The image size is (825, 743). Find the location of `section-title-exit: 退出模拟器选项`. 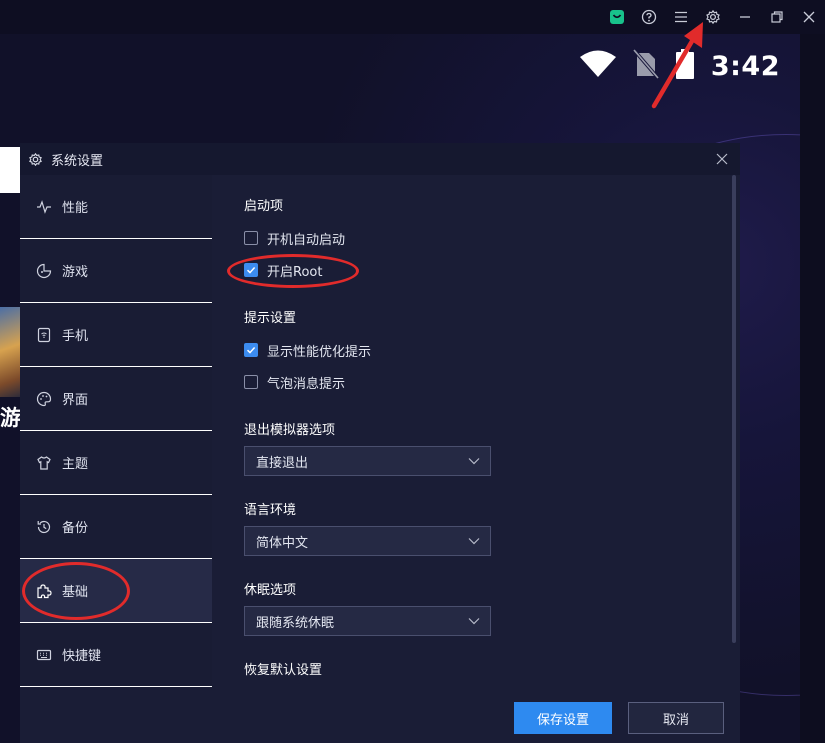

section-title-exit: 退出模拟器选项 is located at coordinates (290, 430).